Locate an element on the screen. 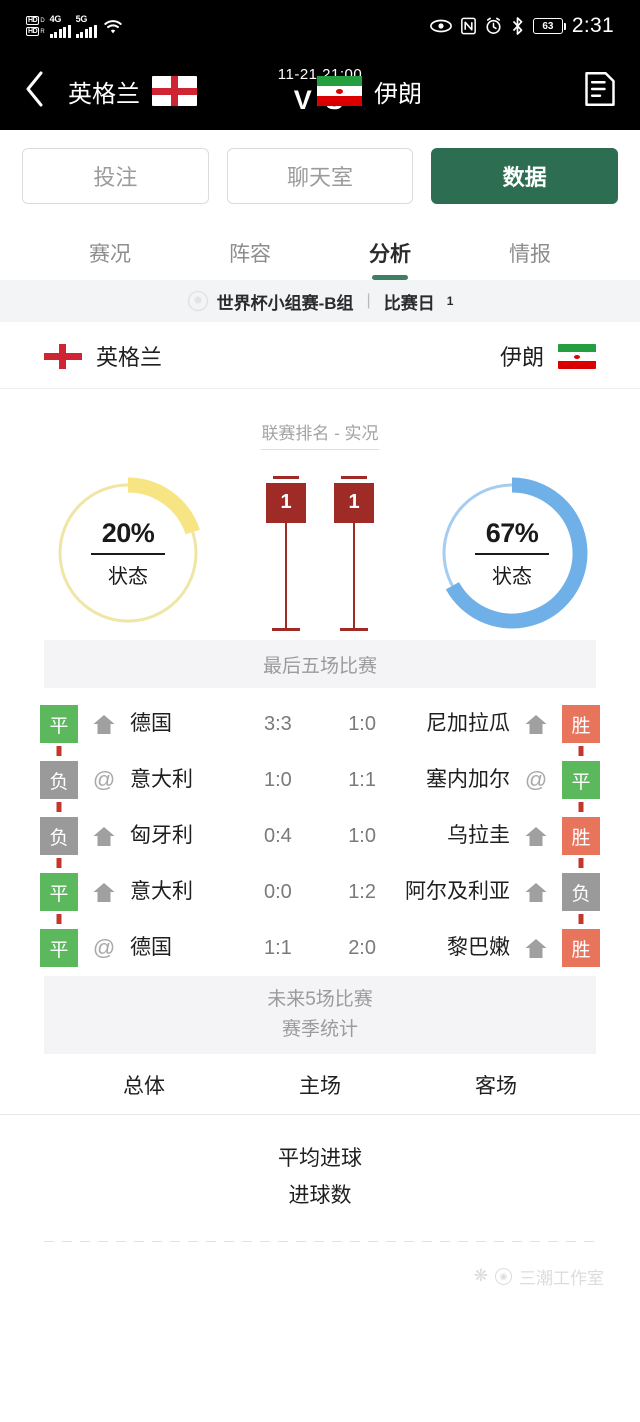 This screenshot has height=1422, width=640. opponent-name: 阿尔及利亚 is located at coordinates (457, 892).